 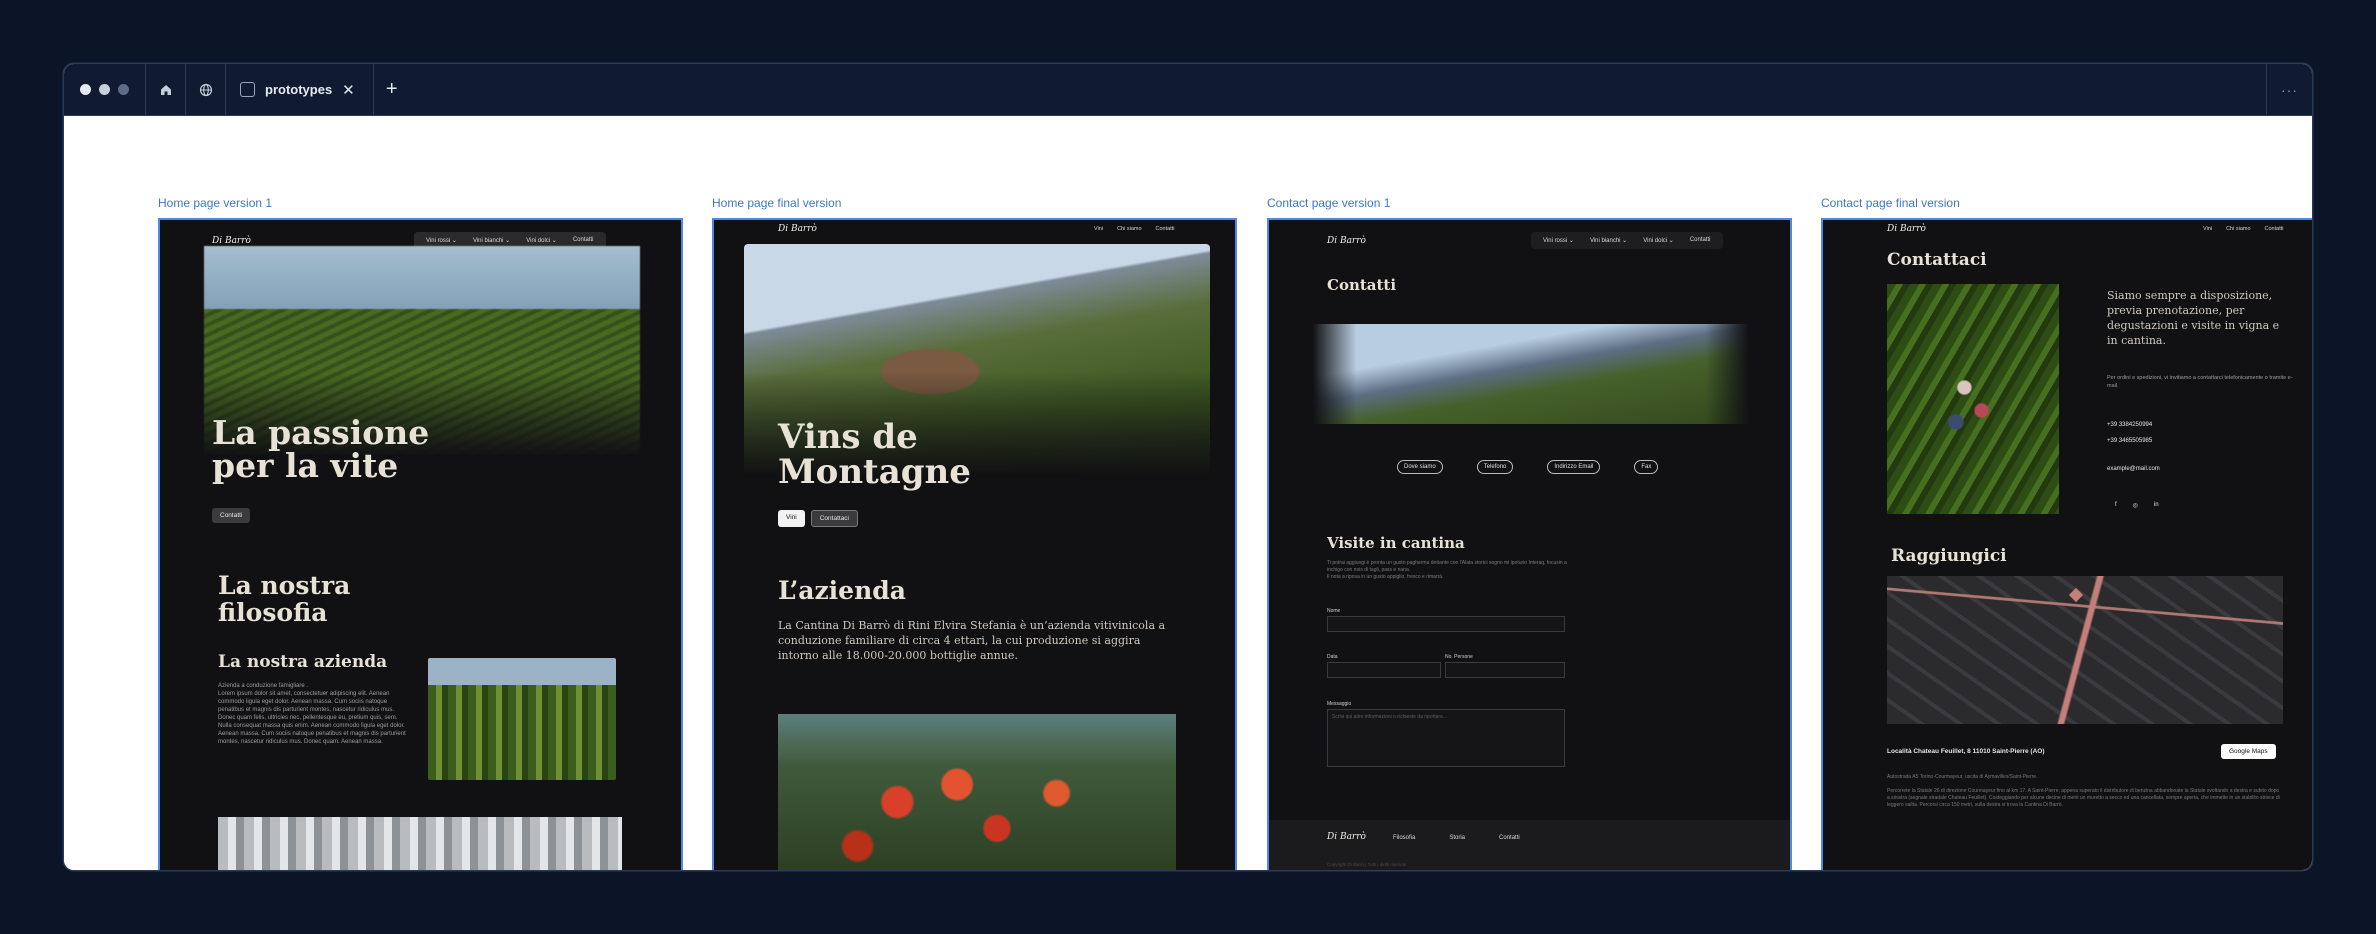 I want to click on minimize-window-button, so click(x=104, y=89).